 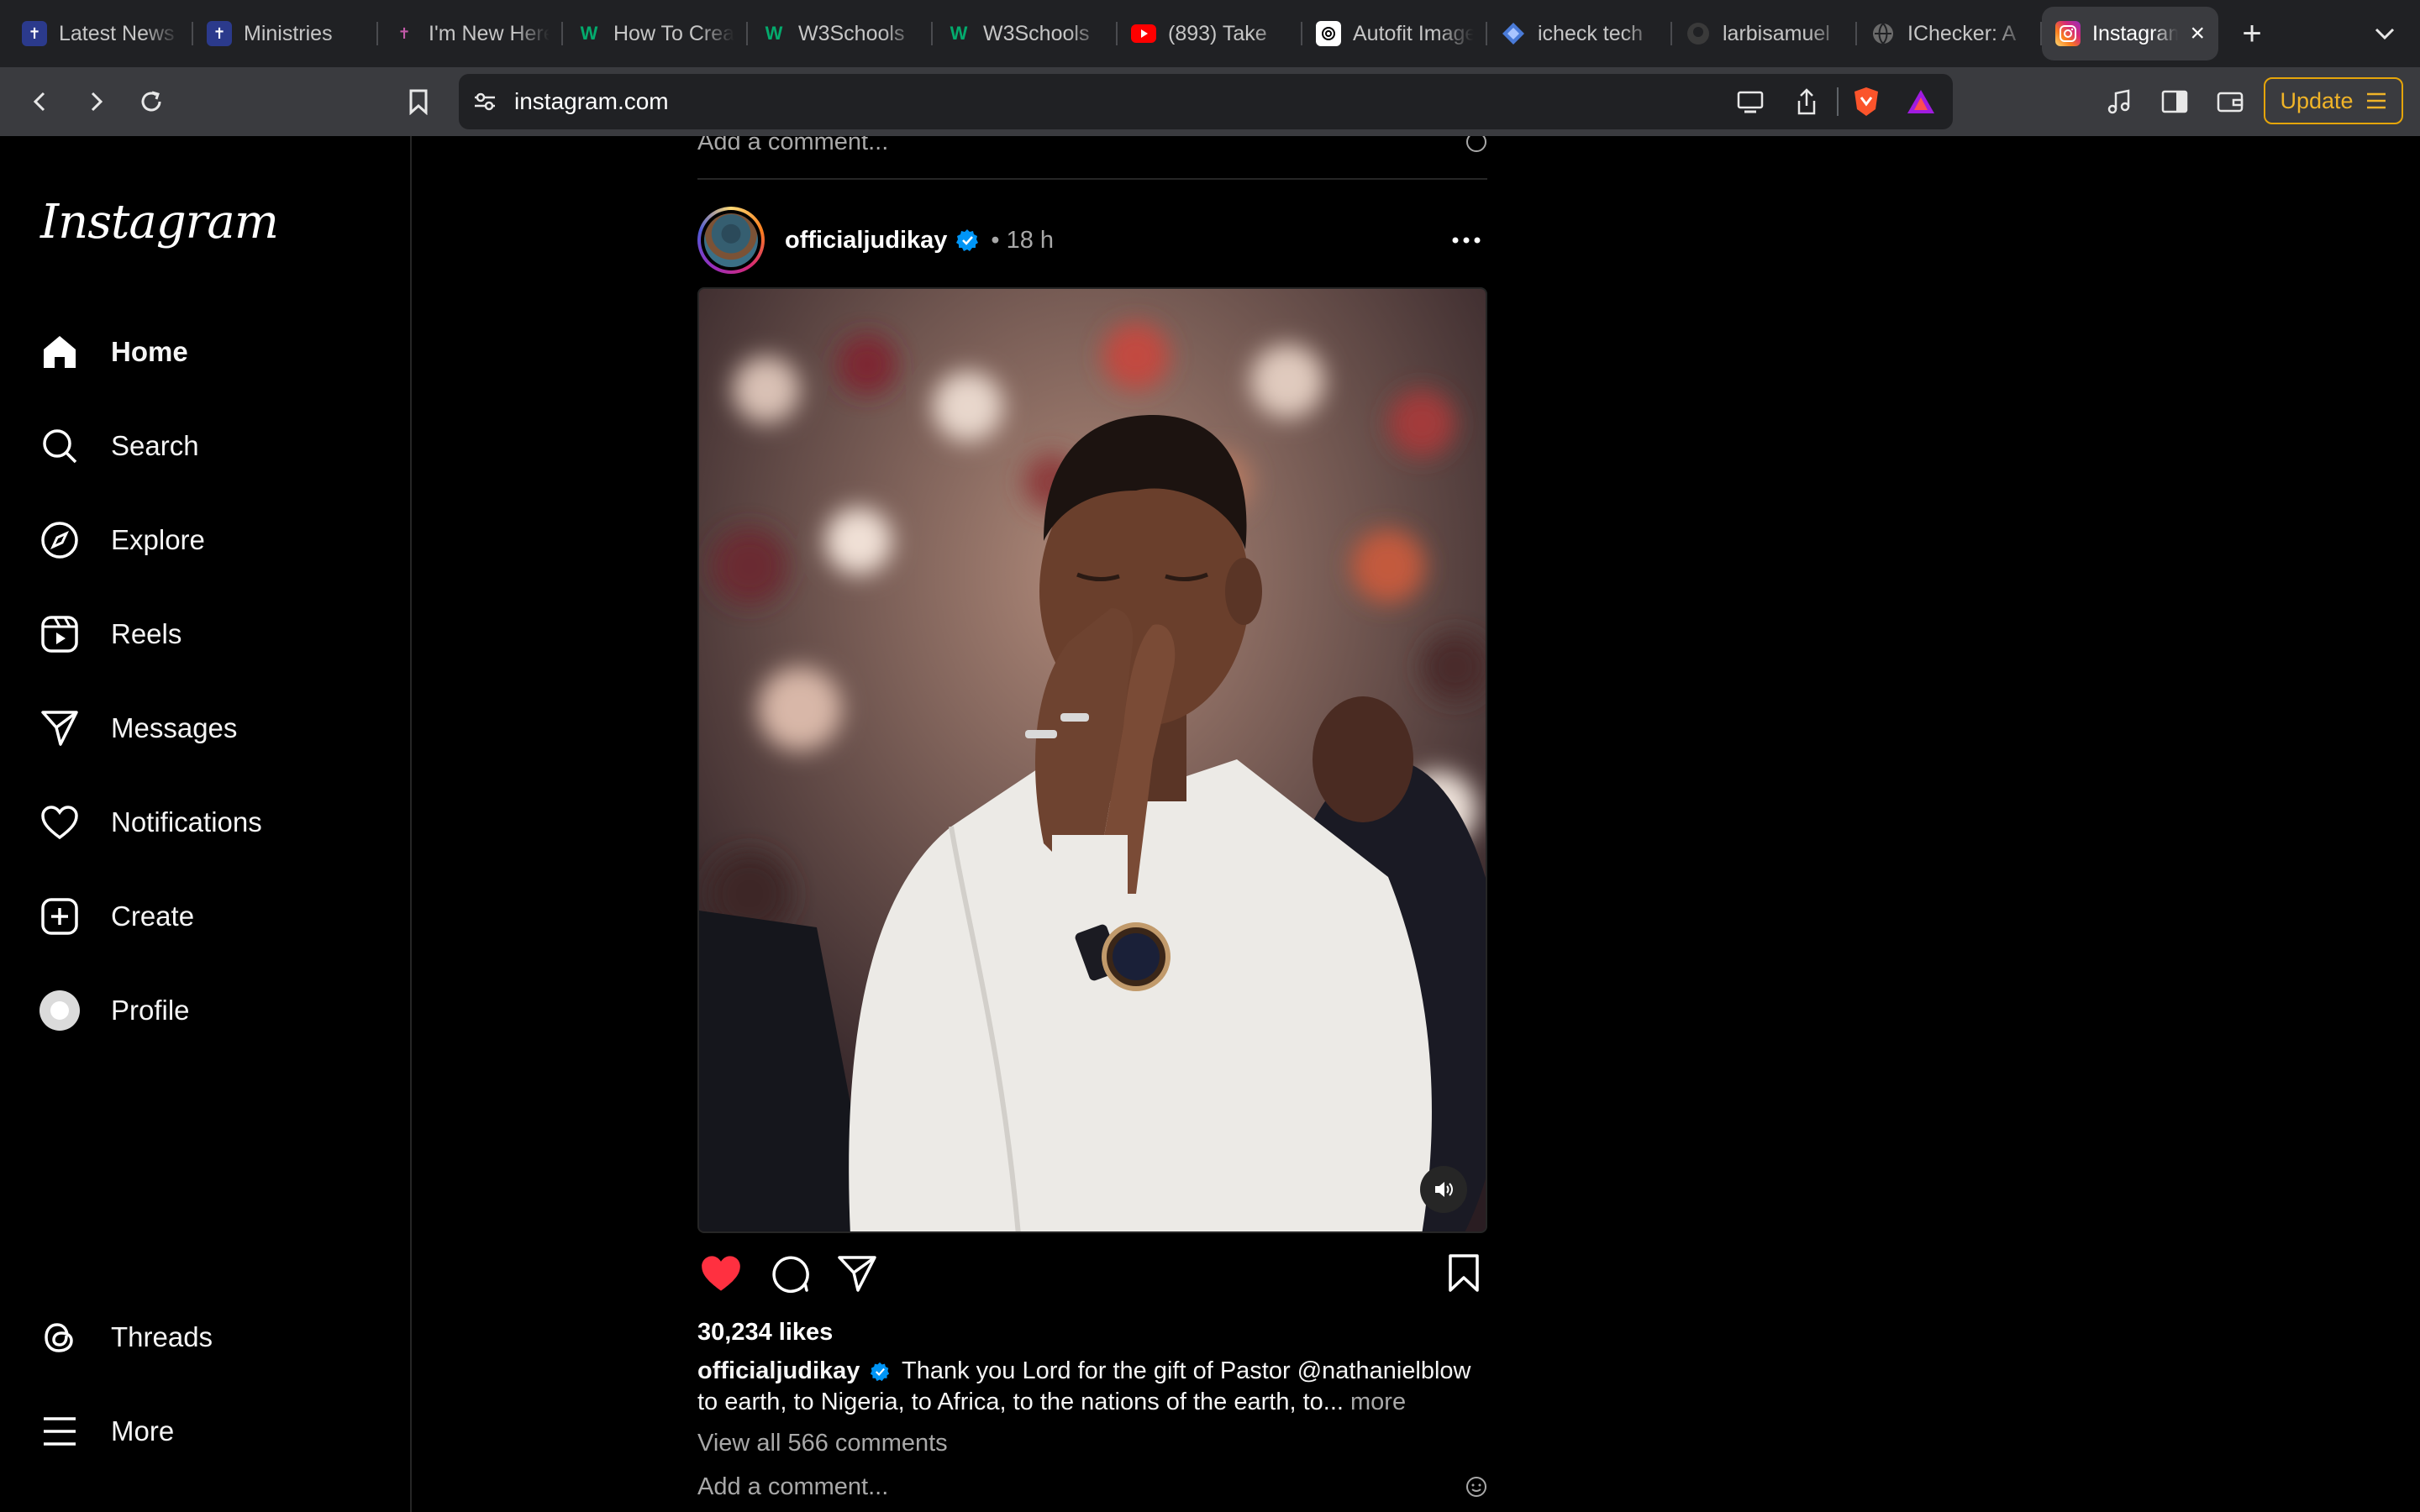 I want to click on browser-tab: ✝ Ministries, so click(x=285, y=33).